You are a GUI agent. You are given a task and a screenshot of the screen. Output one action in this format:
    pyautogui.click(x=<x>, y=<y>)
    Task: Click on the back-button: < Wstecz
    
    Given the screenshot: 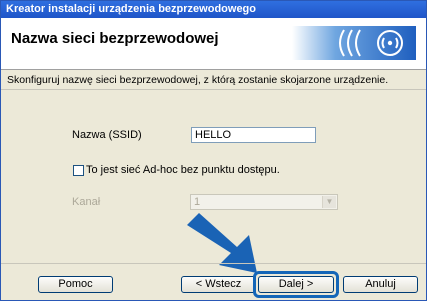 What is the action you would take?
    pyautogui.click(x=218, y=284)
    